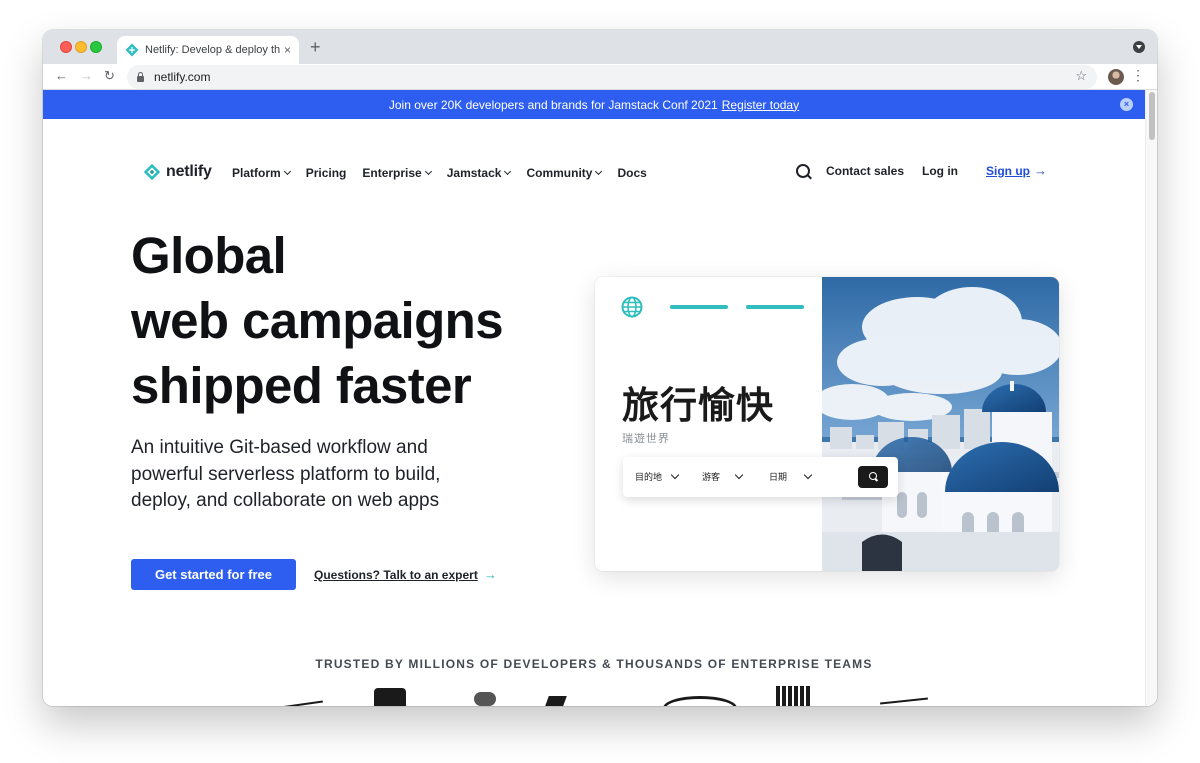  Describe the element at coordinates (698, 405) in the screenshot. I see `campaign-headline: 旅行愉快` at that location.